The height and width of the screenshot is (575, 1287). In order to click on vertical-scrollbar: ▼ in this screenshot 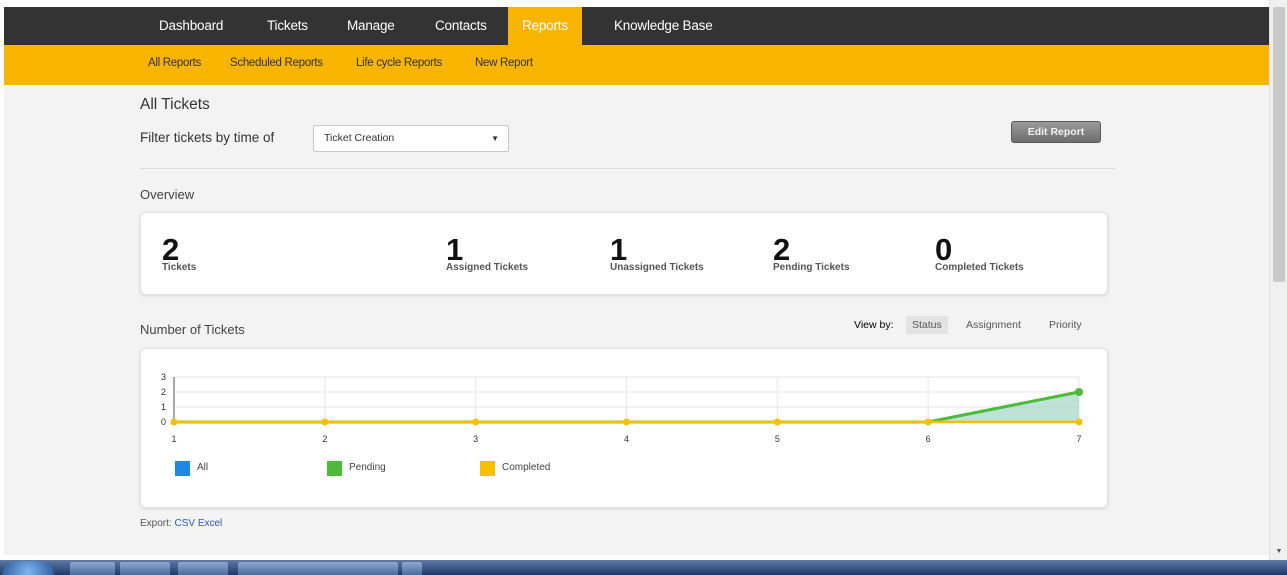, I will do `click(1278, 280)`.